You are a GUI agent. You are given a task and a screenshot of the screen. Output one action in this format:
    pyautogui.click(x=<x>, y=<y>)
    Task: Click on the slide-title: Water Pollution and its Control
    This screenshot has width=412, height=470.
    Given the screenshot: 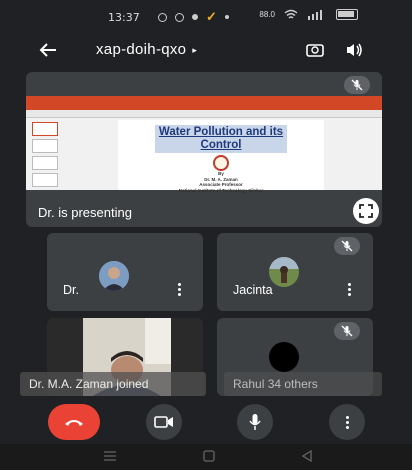 What is the action you would take?
    pyautogui.click(x=221, y=139)
    